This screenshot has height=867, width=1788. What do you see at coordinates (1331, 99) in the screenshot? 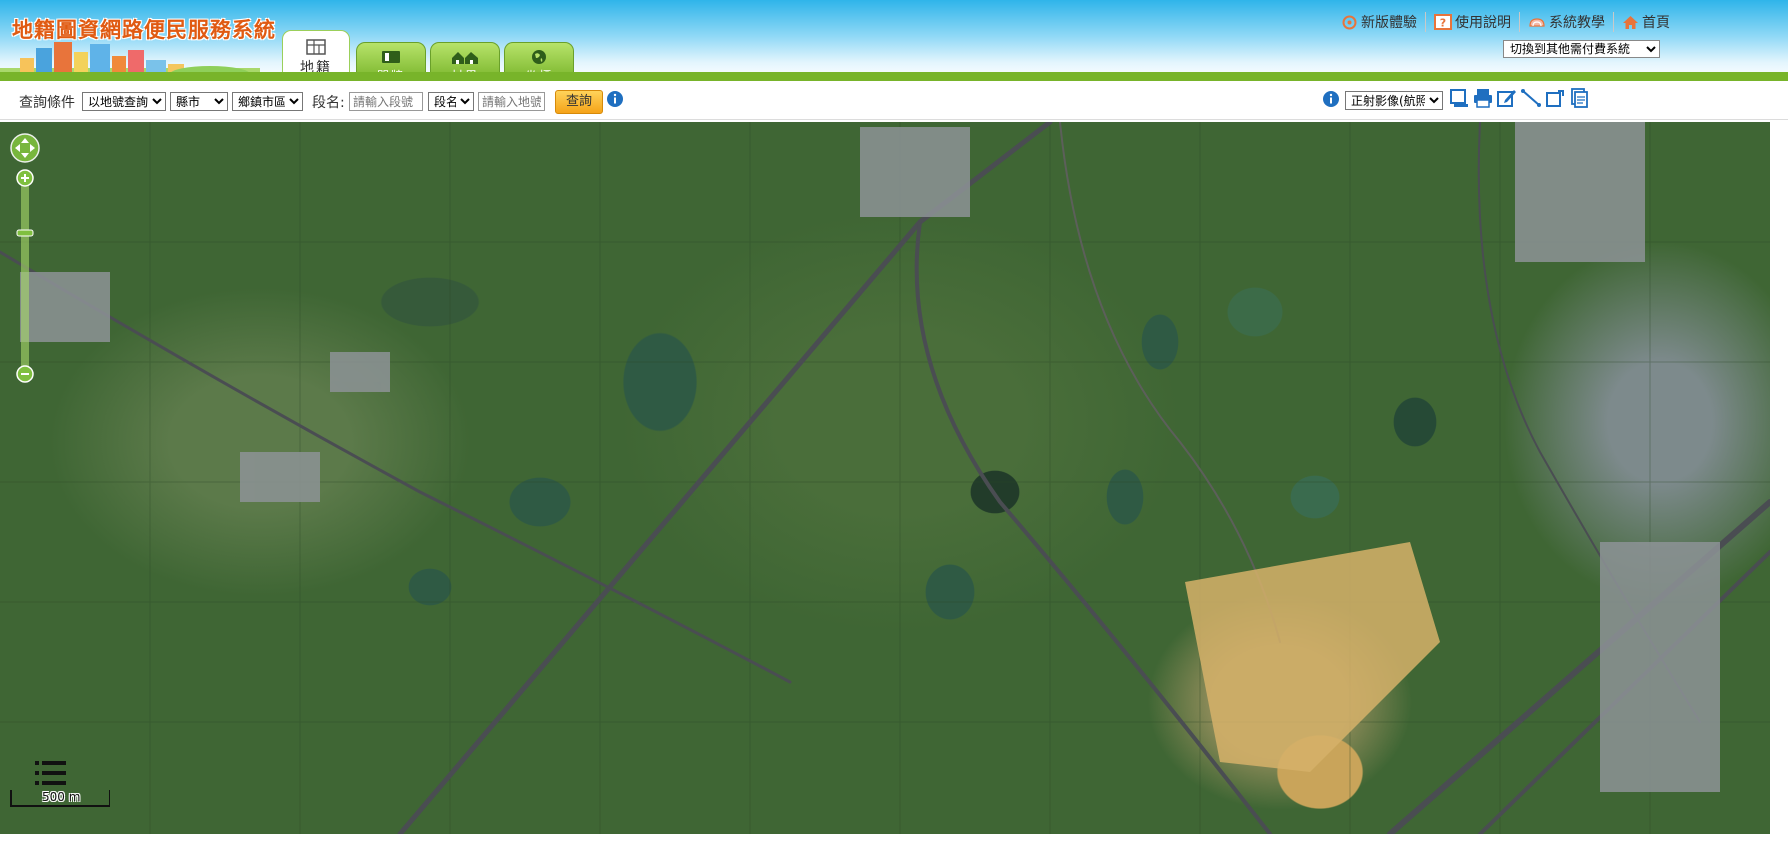
I see `basemap-info-icon` at bounding box center [1331, 99].